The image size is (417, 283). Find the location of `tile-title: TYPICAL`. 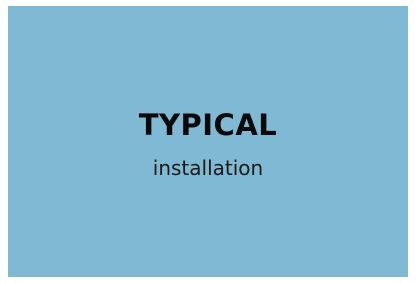

tile-title: TYPICAL is located at coordinates (208, 125).